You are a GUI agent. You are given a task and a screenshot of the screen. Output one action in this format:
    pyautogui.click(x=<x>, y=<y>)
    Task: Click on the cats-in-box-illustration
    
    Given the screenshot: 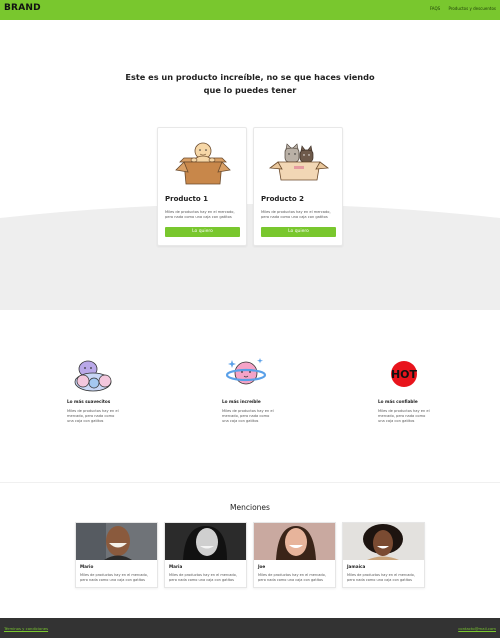 What is the action you would take?
    pyautogui.click(x=299, y=162)
    